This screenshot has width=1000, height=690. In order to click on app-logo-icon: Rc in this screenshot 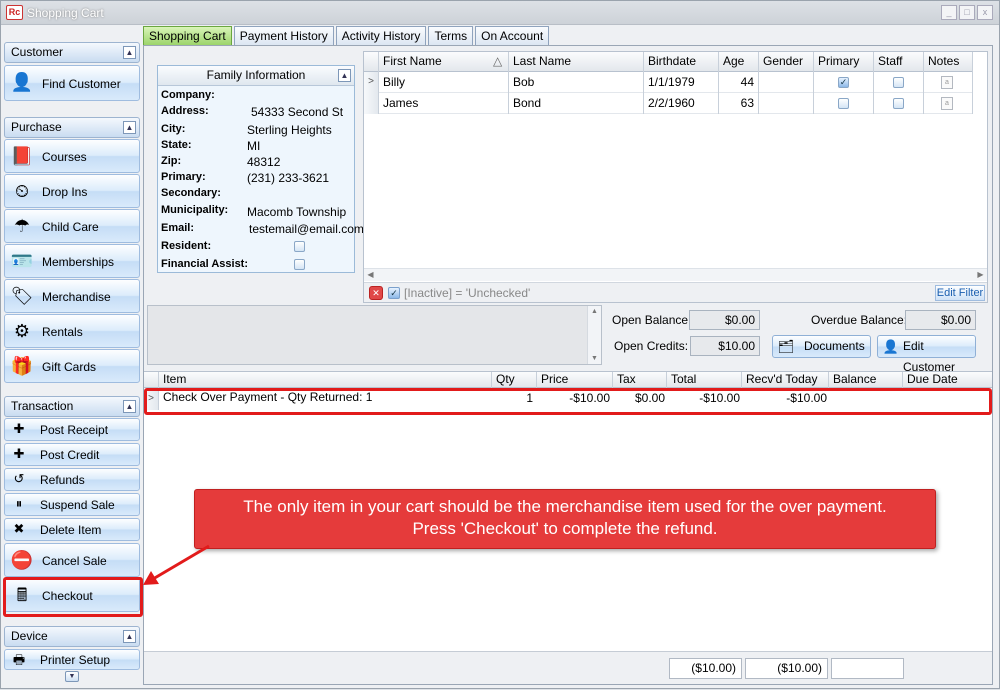, I will do `click(14, 12)`.